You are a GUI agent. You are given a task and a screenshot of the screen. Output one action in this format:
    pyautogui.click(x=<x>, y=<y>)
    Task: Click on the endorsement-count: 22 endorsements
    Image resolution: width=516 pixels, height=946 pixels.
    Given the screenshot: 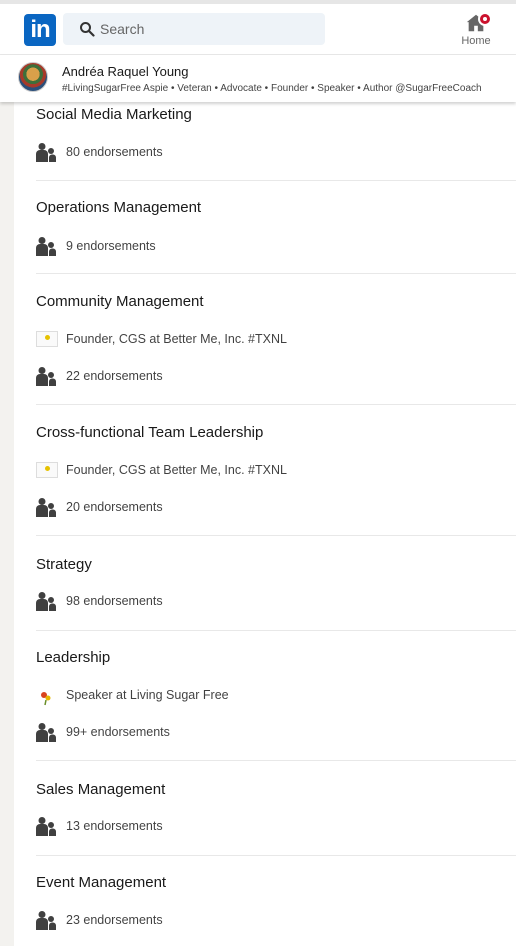 What is the action you would take?
    pyautogui.click(x=114, y=376)
    